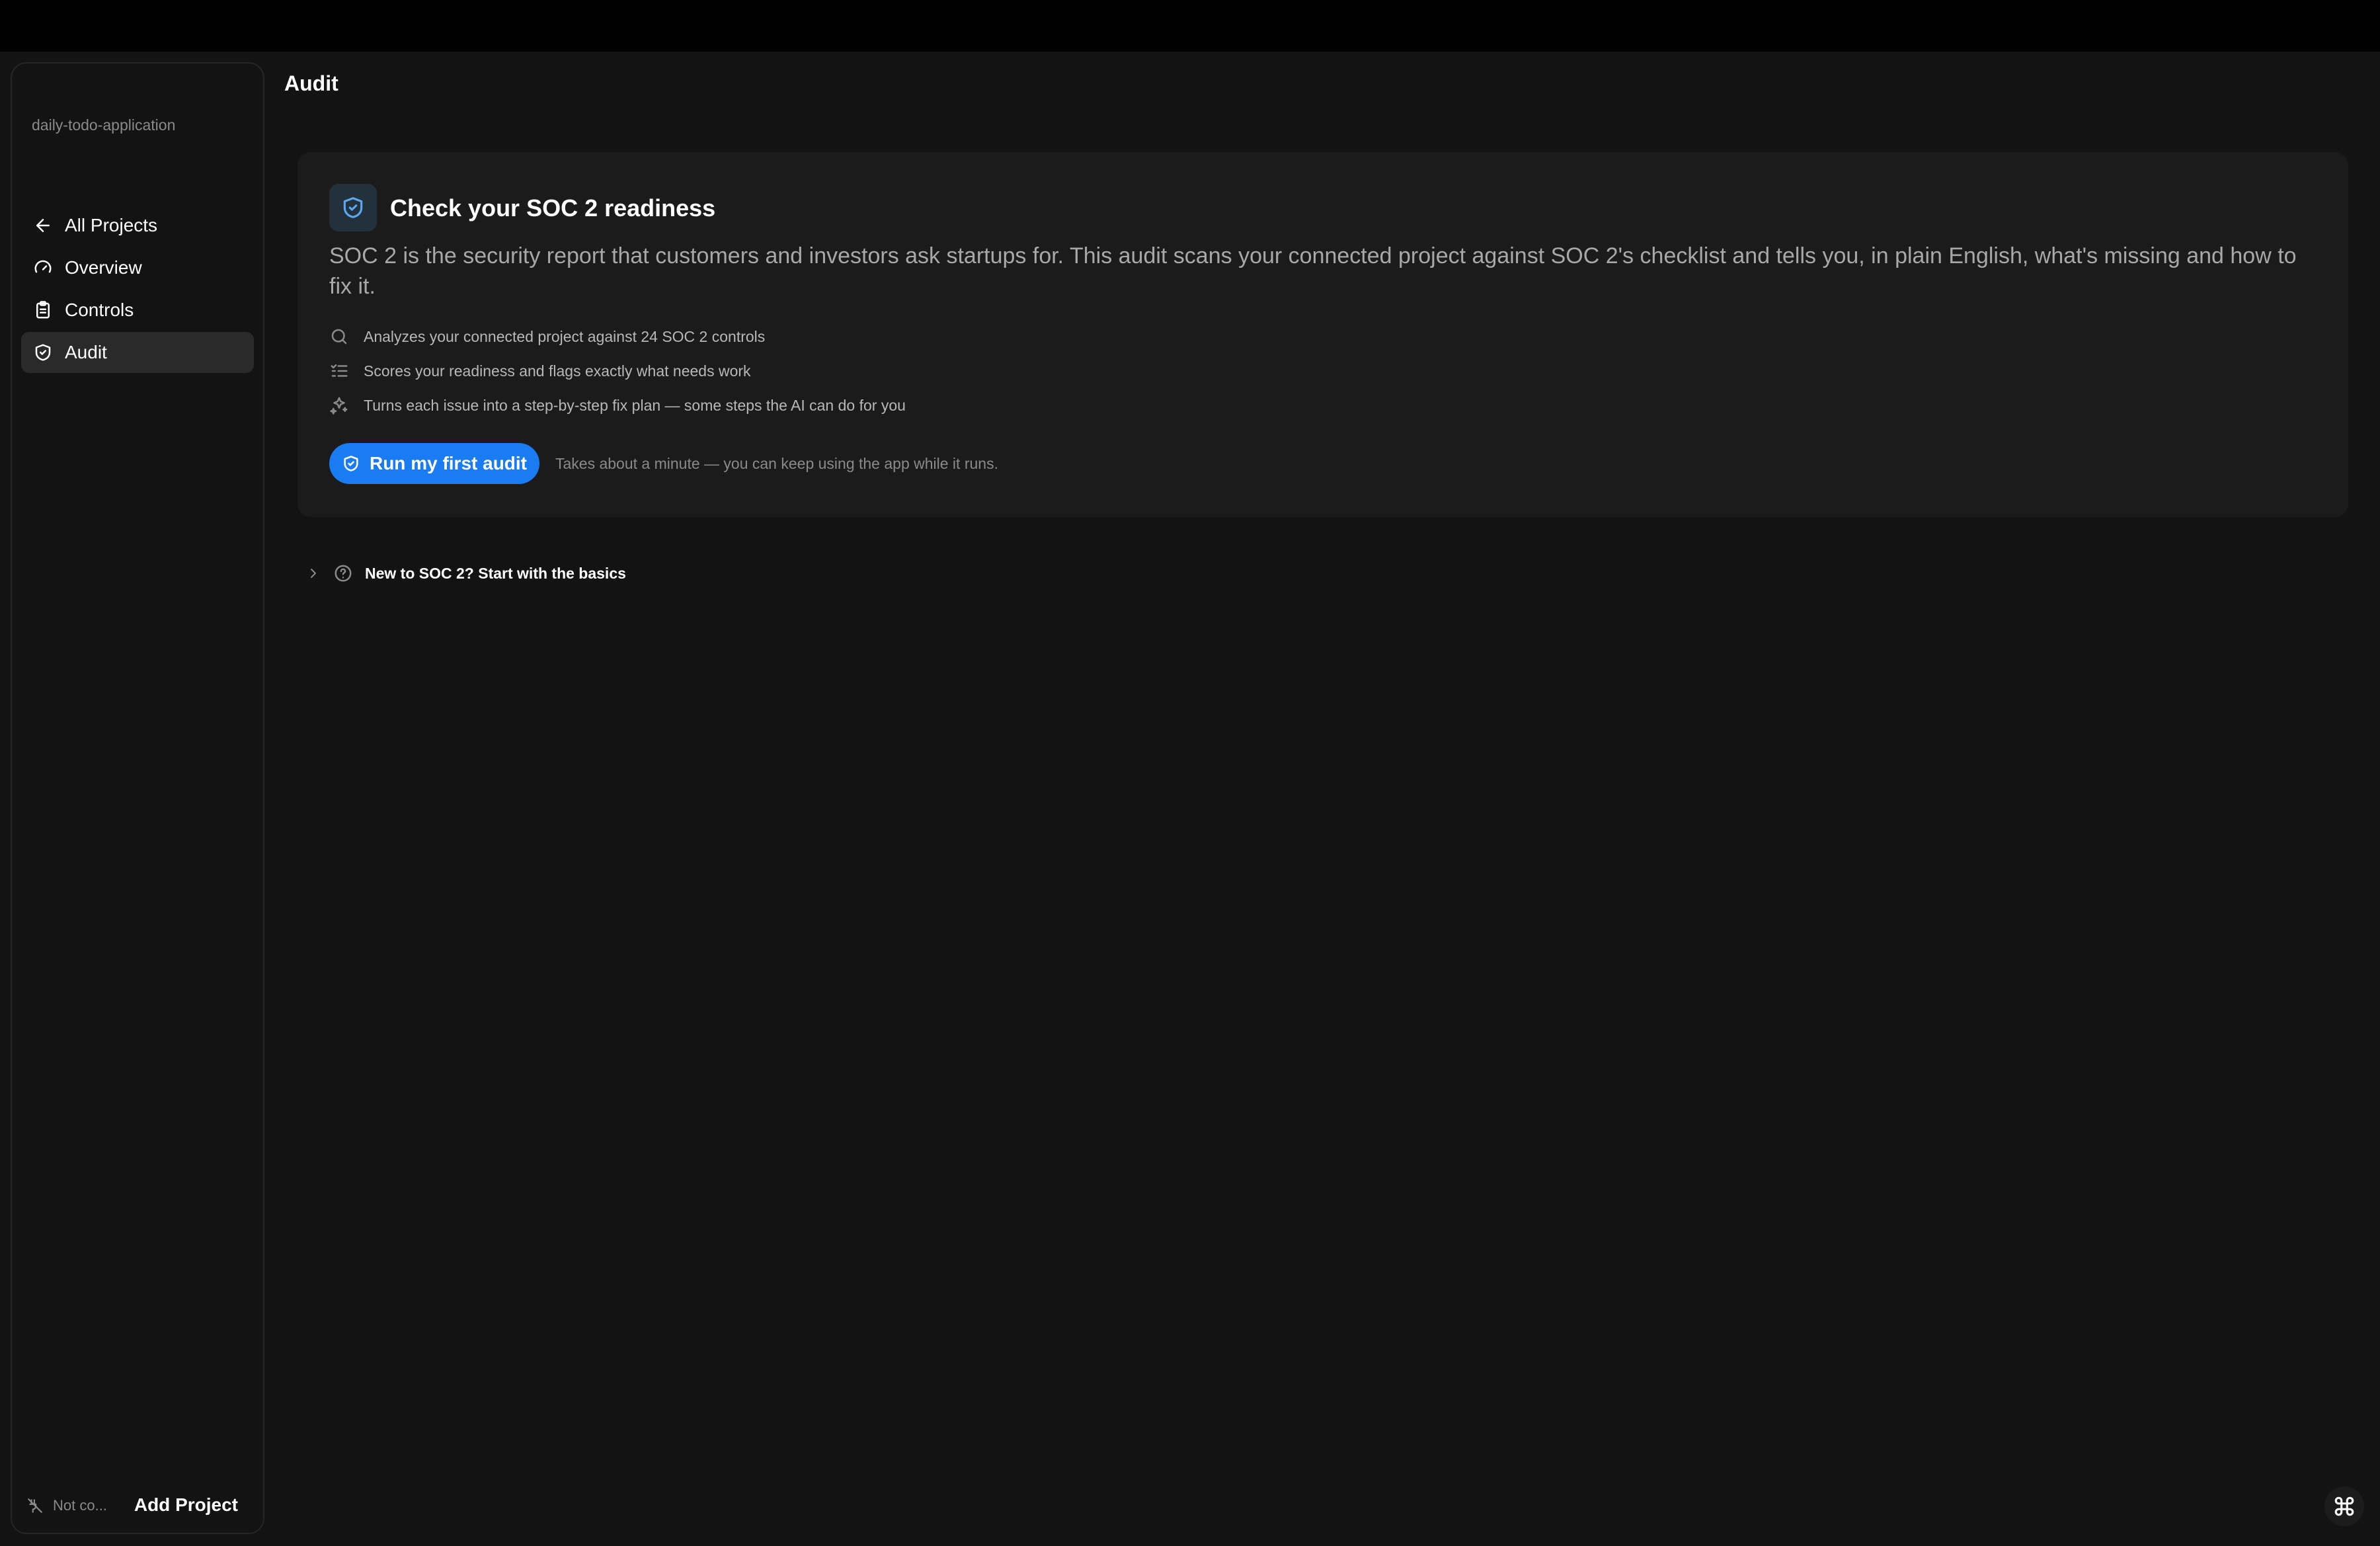  Describe the element at coordinates (339, 406) in the screenshot. I see `sparkles-icon` at that location.